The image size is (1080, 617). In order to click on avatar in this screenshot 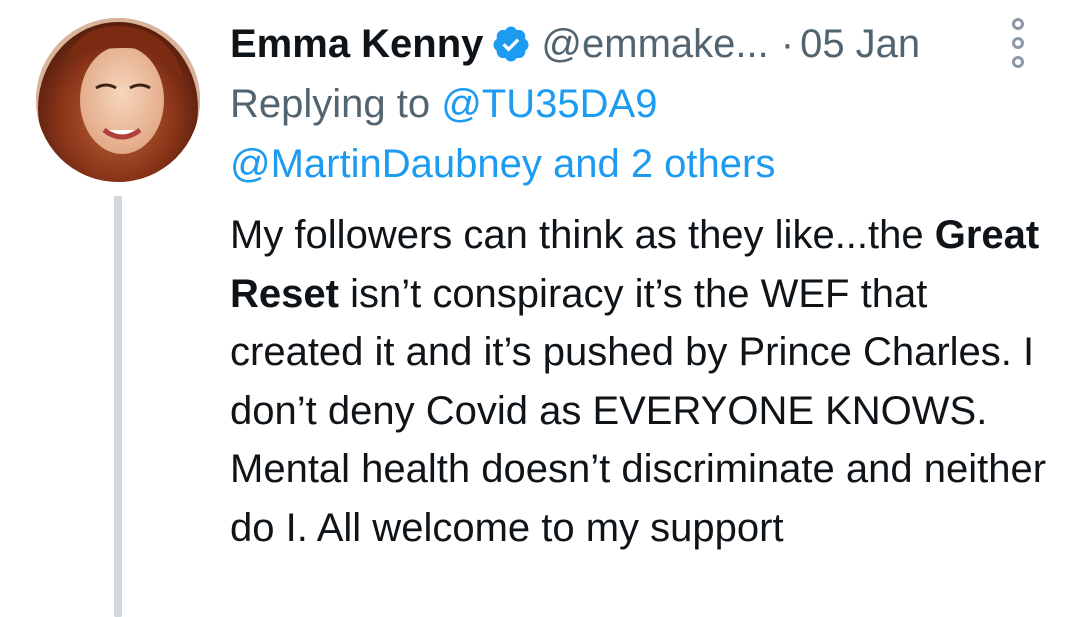, I will do `click(118, 100)`.